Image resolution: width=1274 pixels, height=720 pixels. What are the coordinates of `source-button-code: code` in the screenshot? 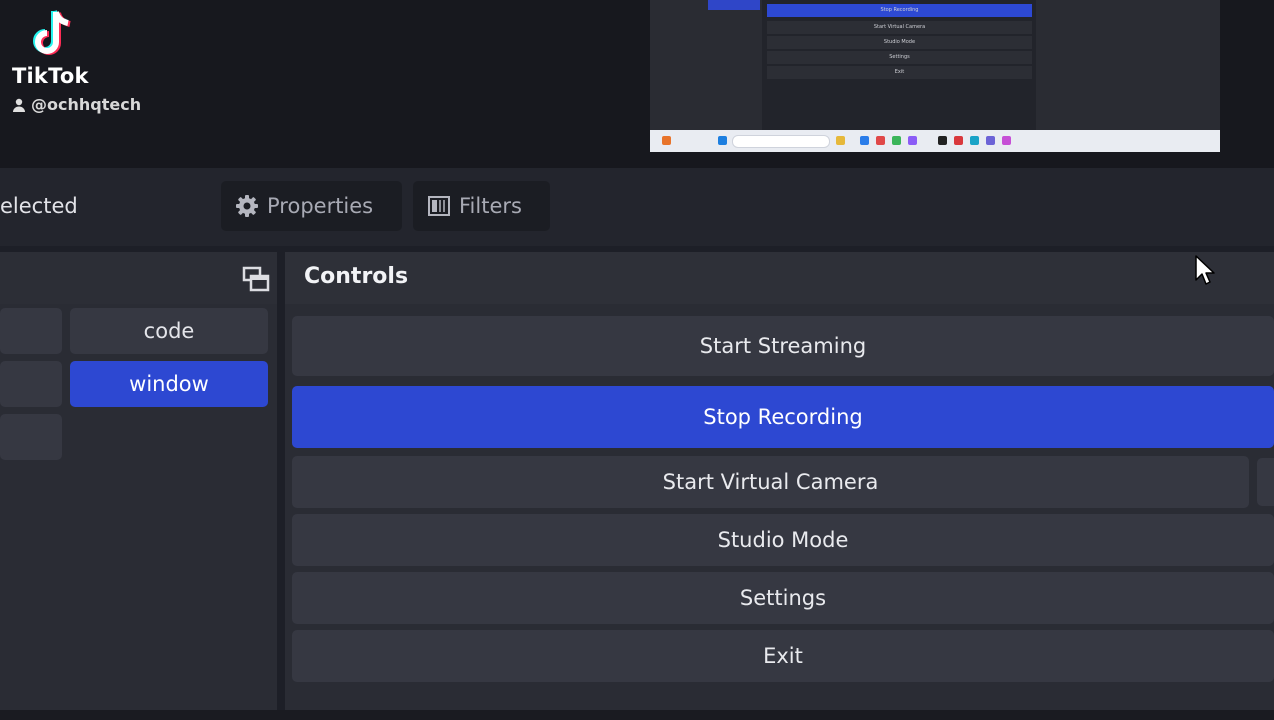 It's located at (169, 331).